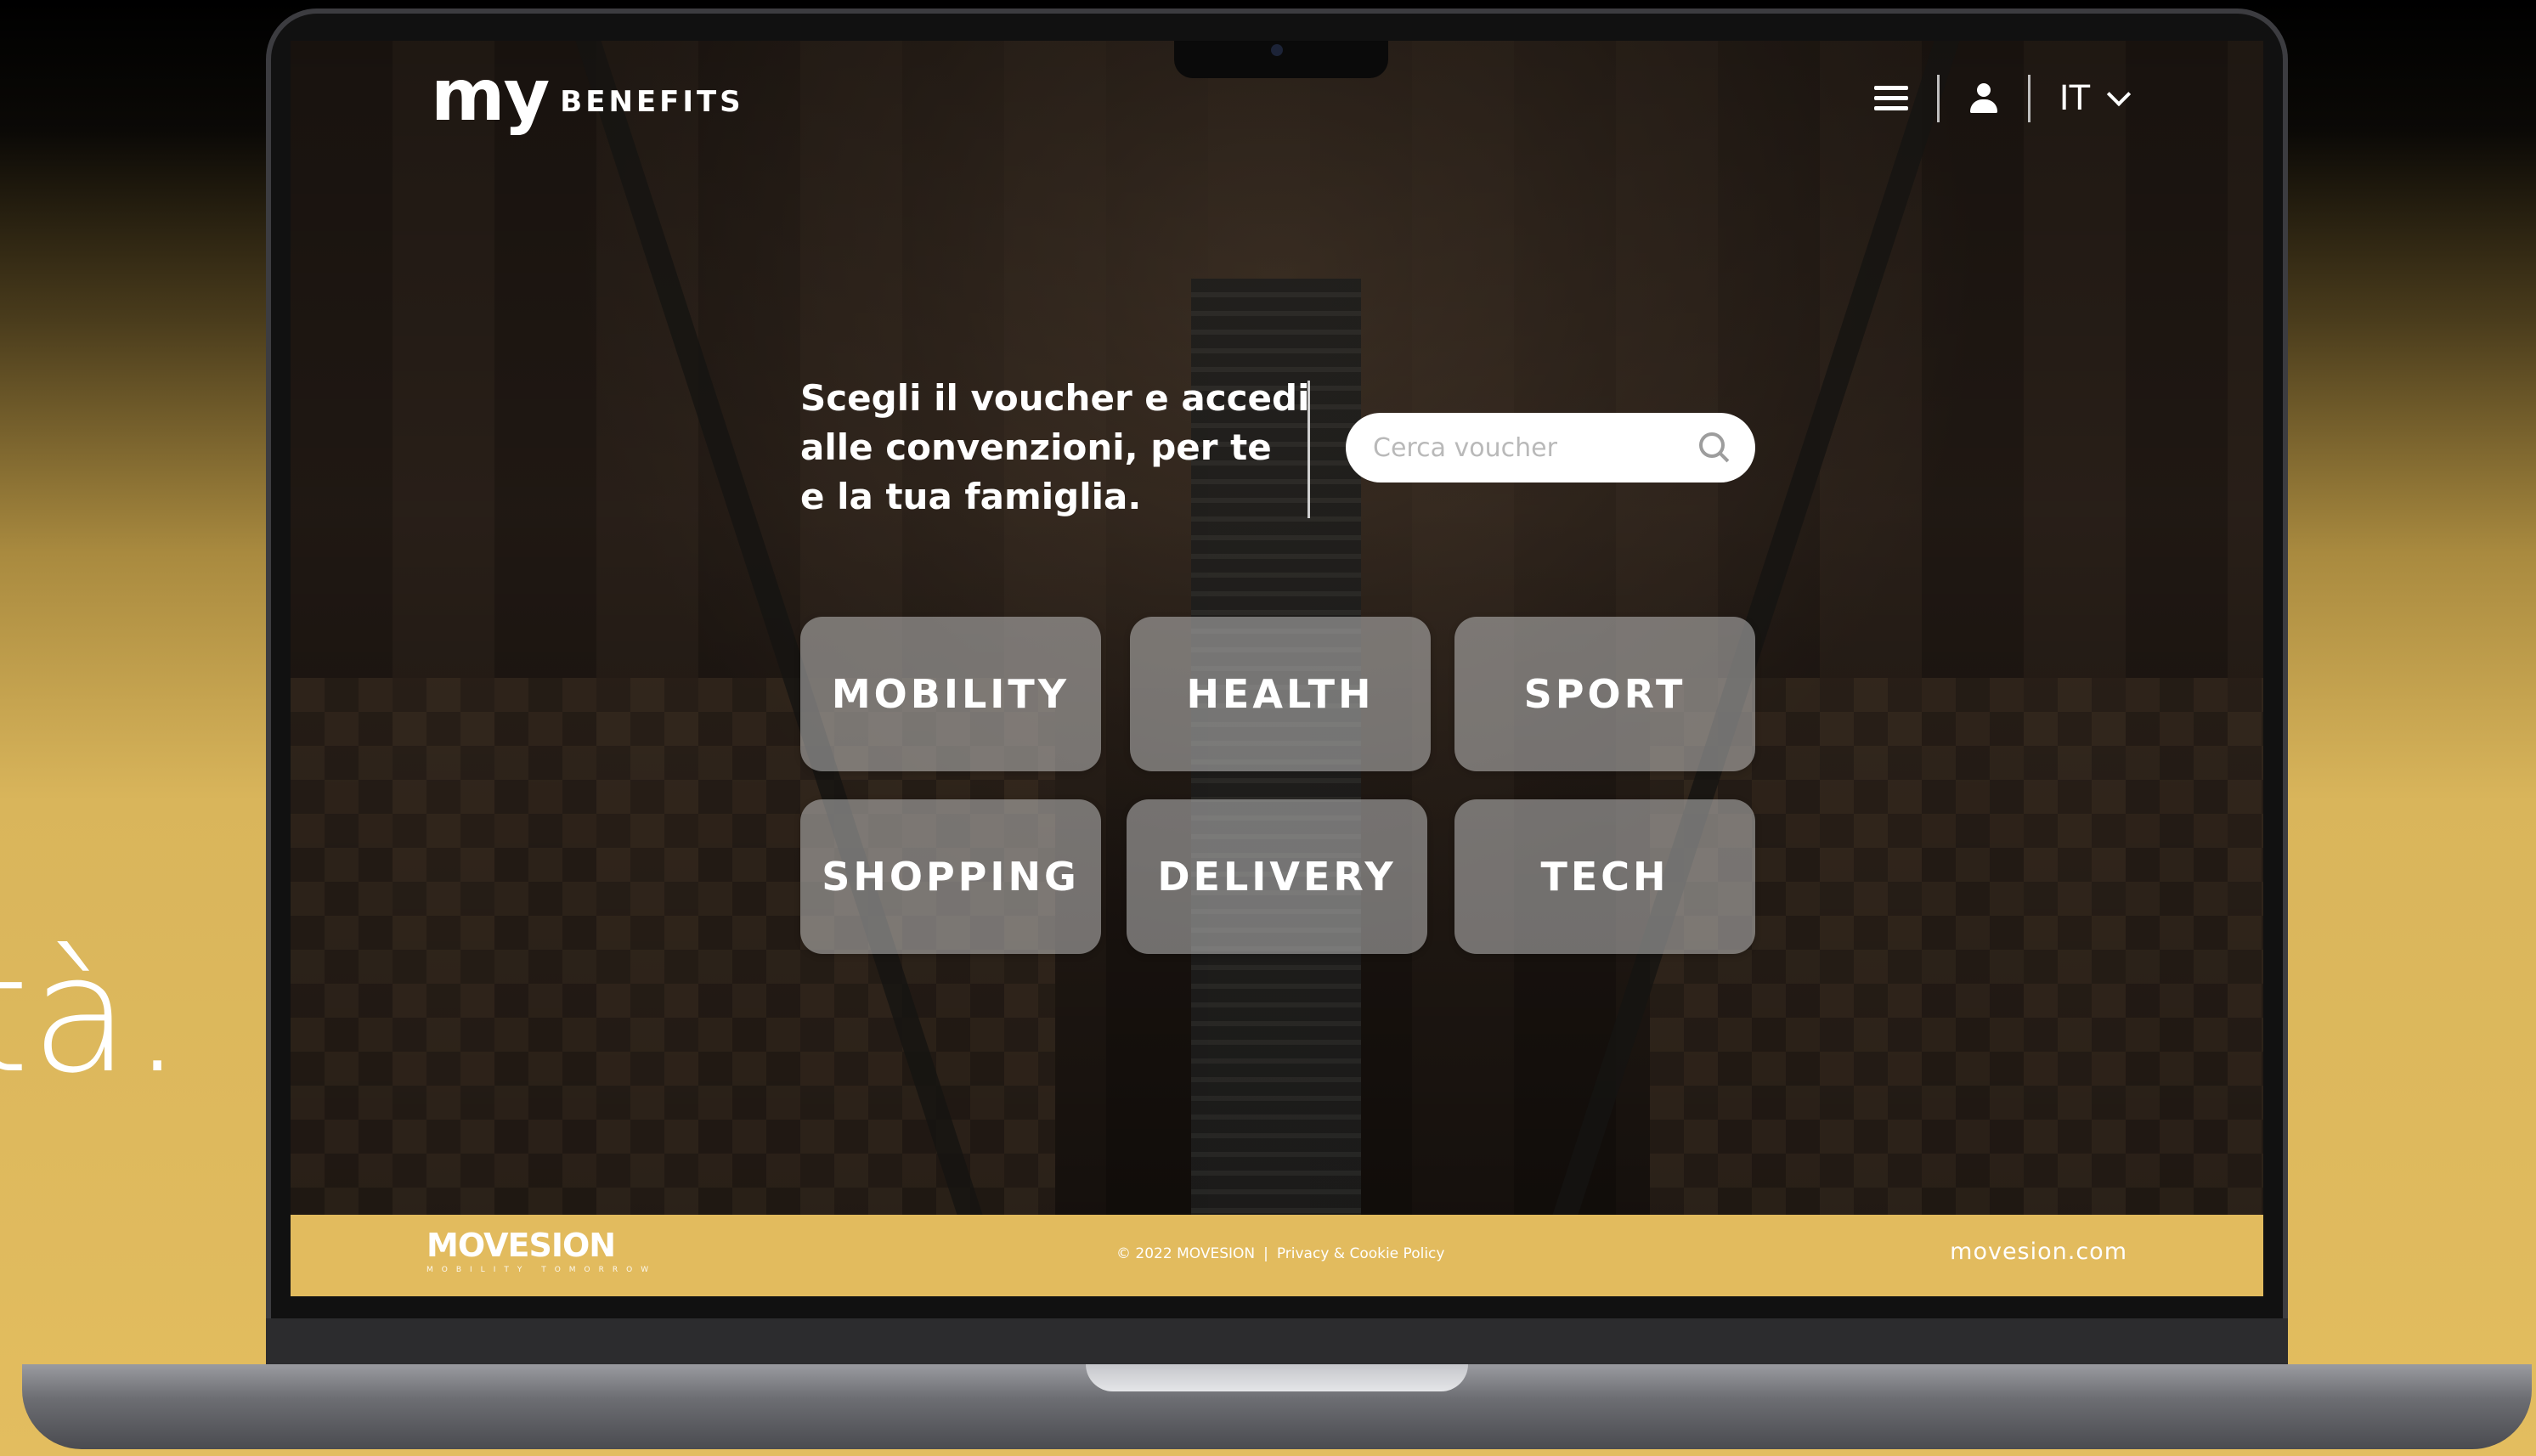 This screenshot has width=2536, height=1456. I want to click on mybenefits-logo: my BENEFITS, so click(587, 95).